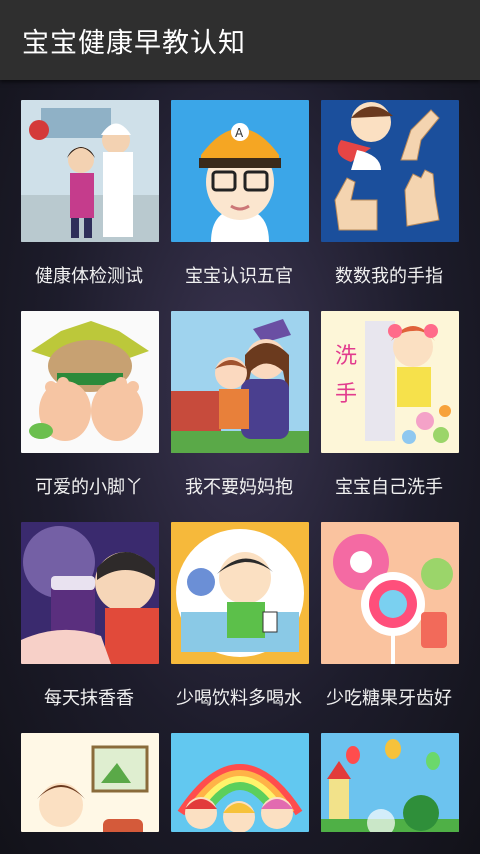  I want to click on doctor-checkup-icon, so click(90, 171).